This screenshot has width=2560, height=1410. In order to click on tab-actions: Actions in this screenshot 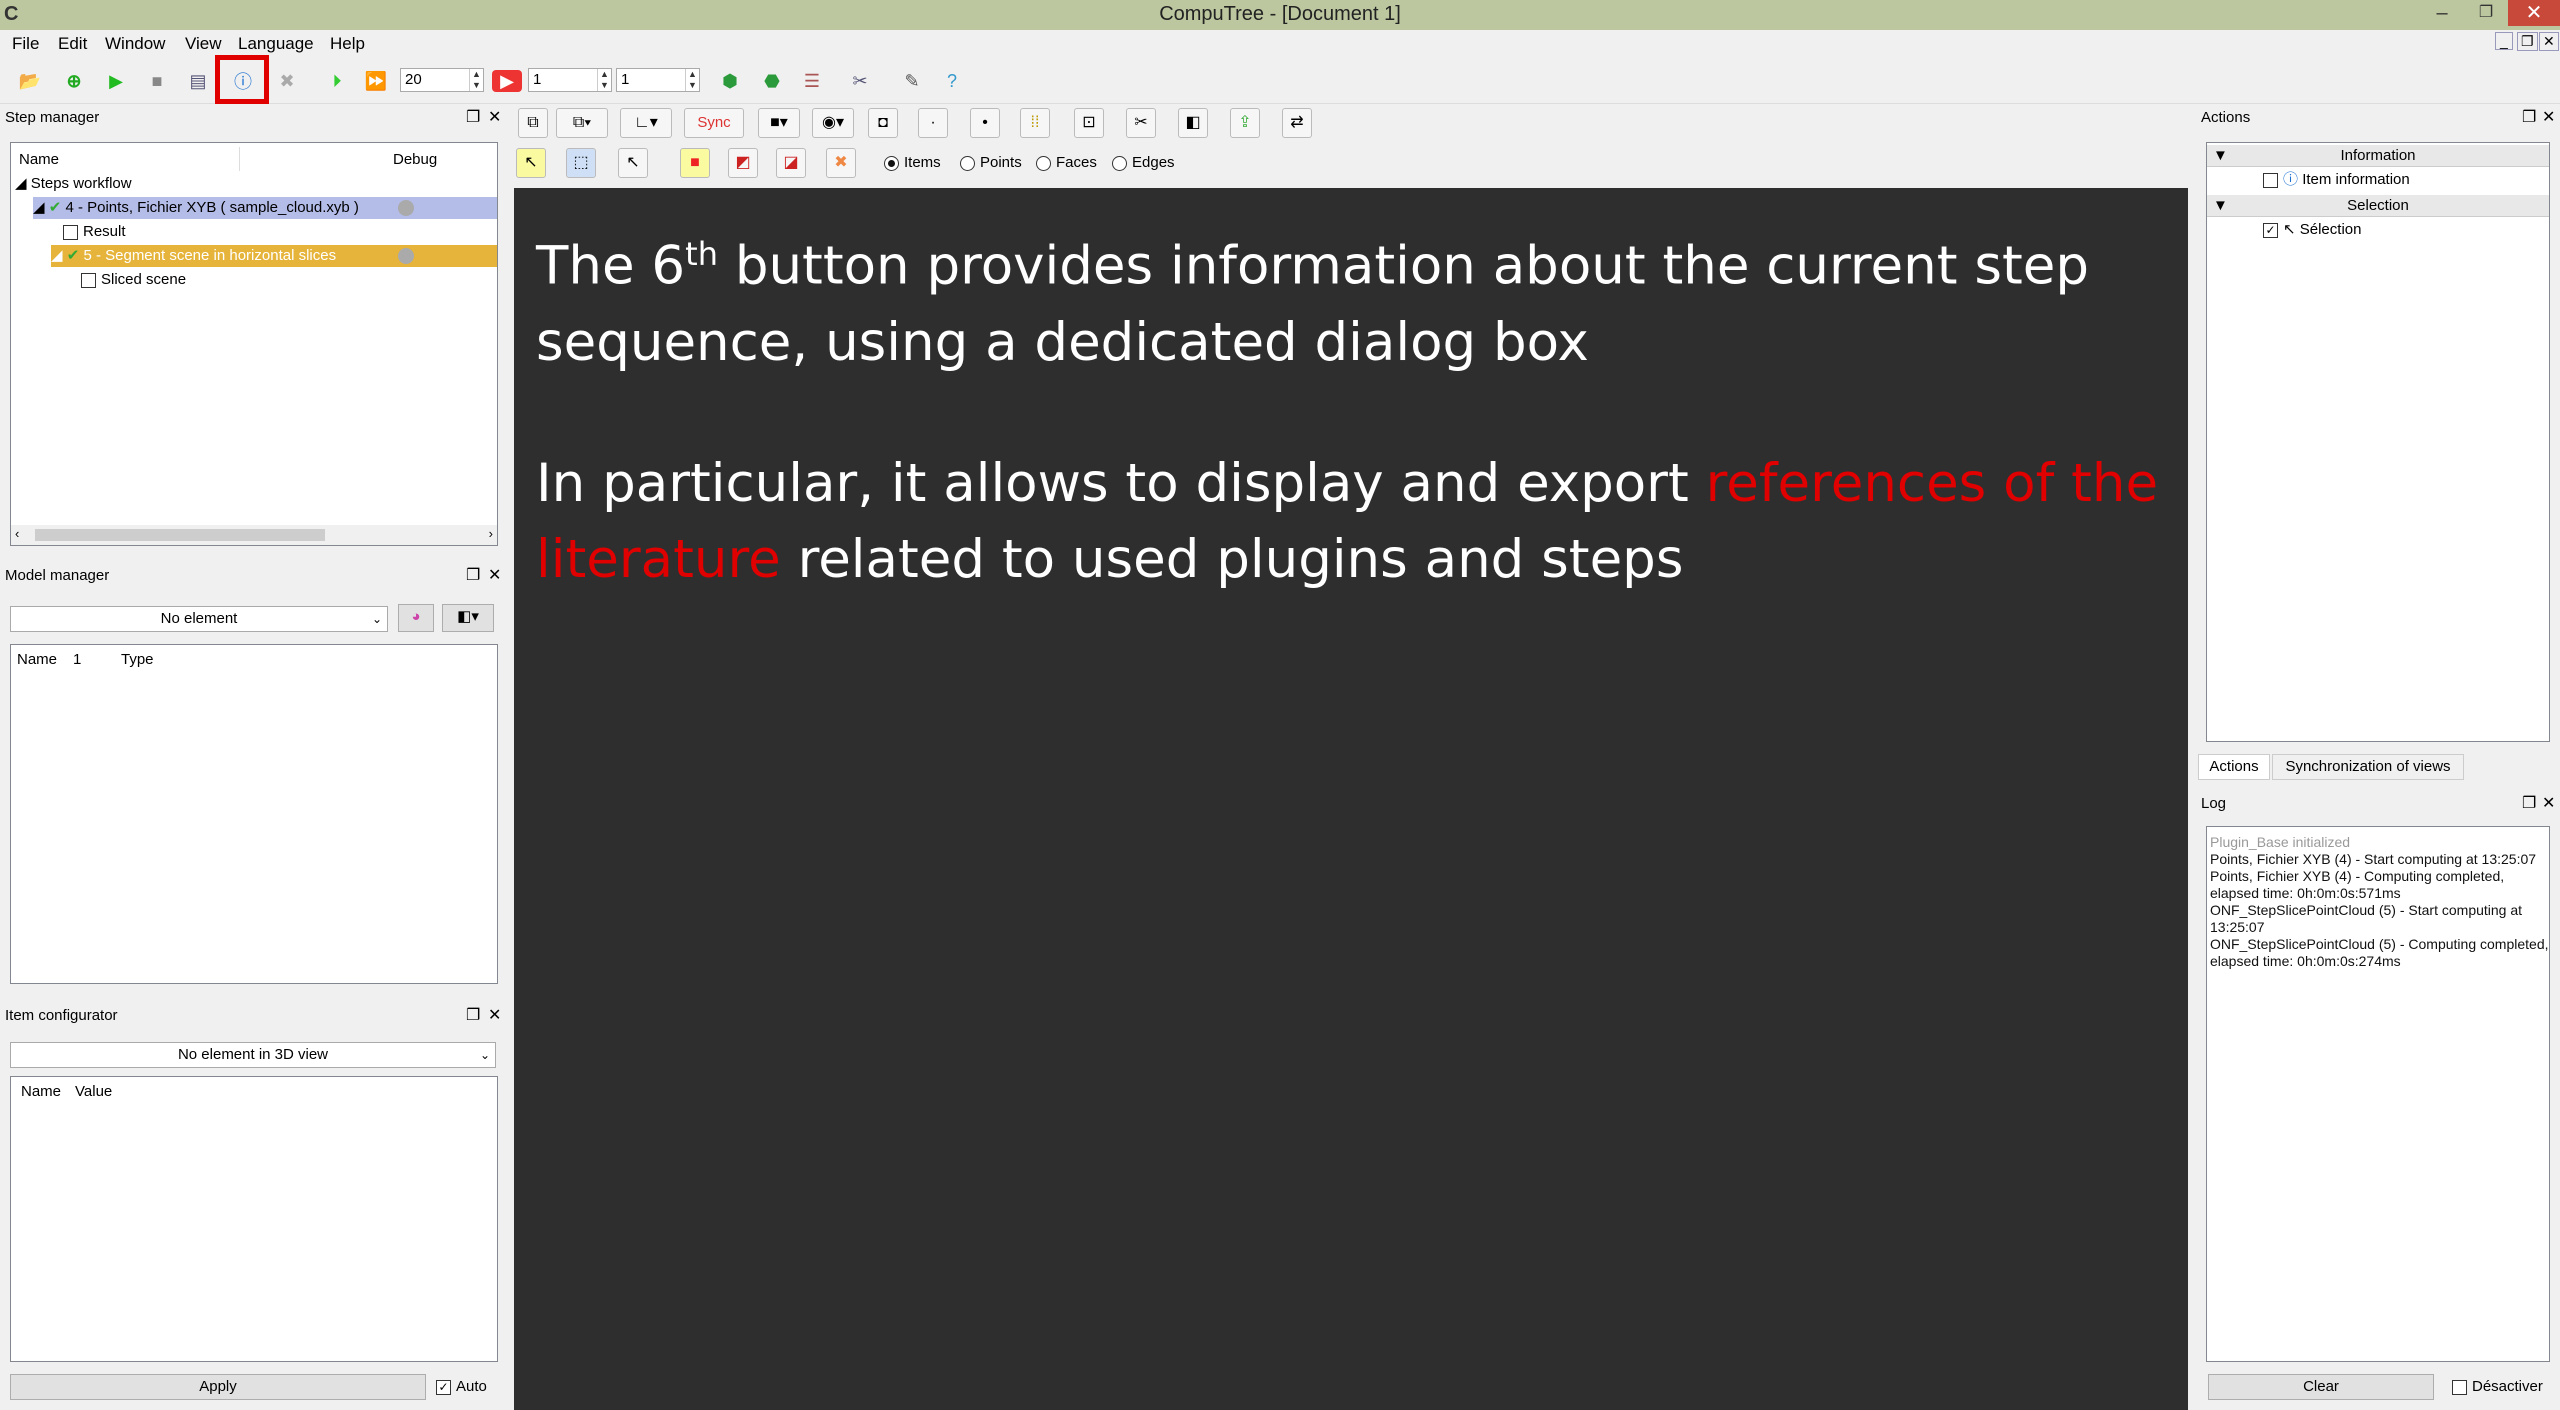, I will do `click(2234, 767)`.